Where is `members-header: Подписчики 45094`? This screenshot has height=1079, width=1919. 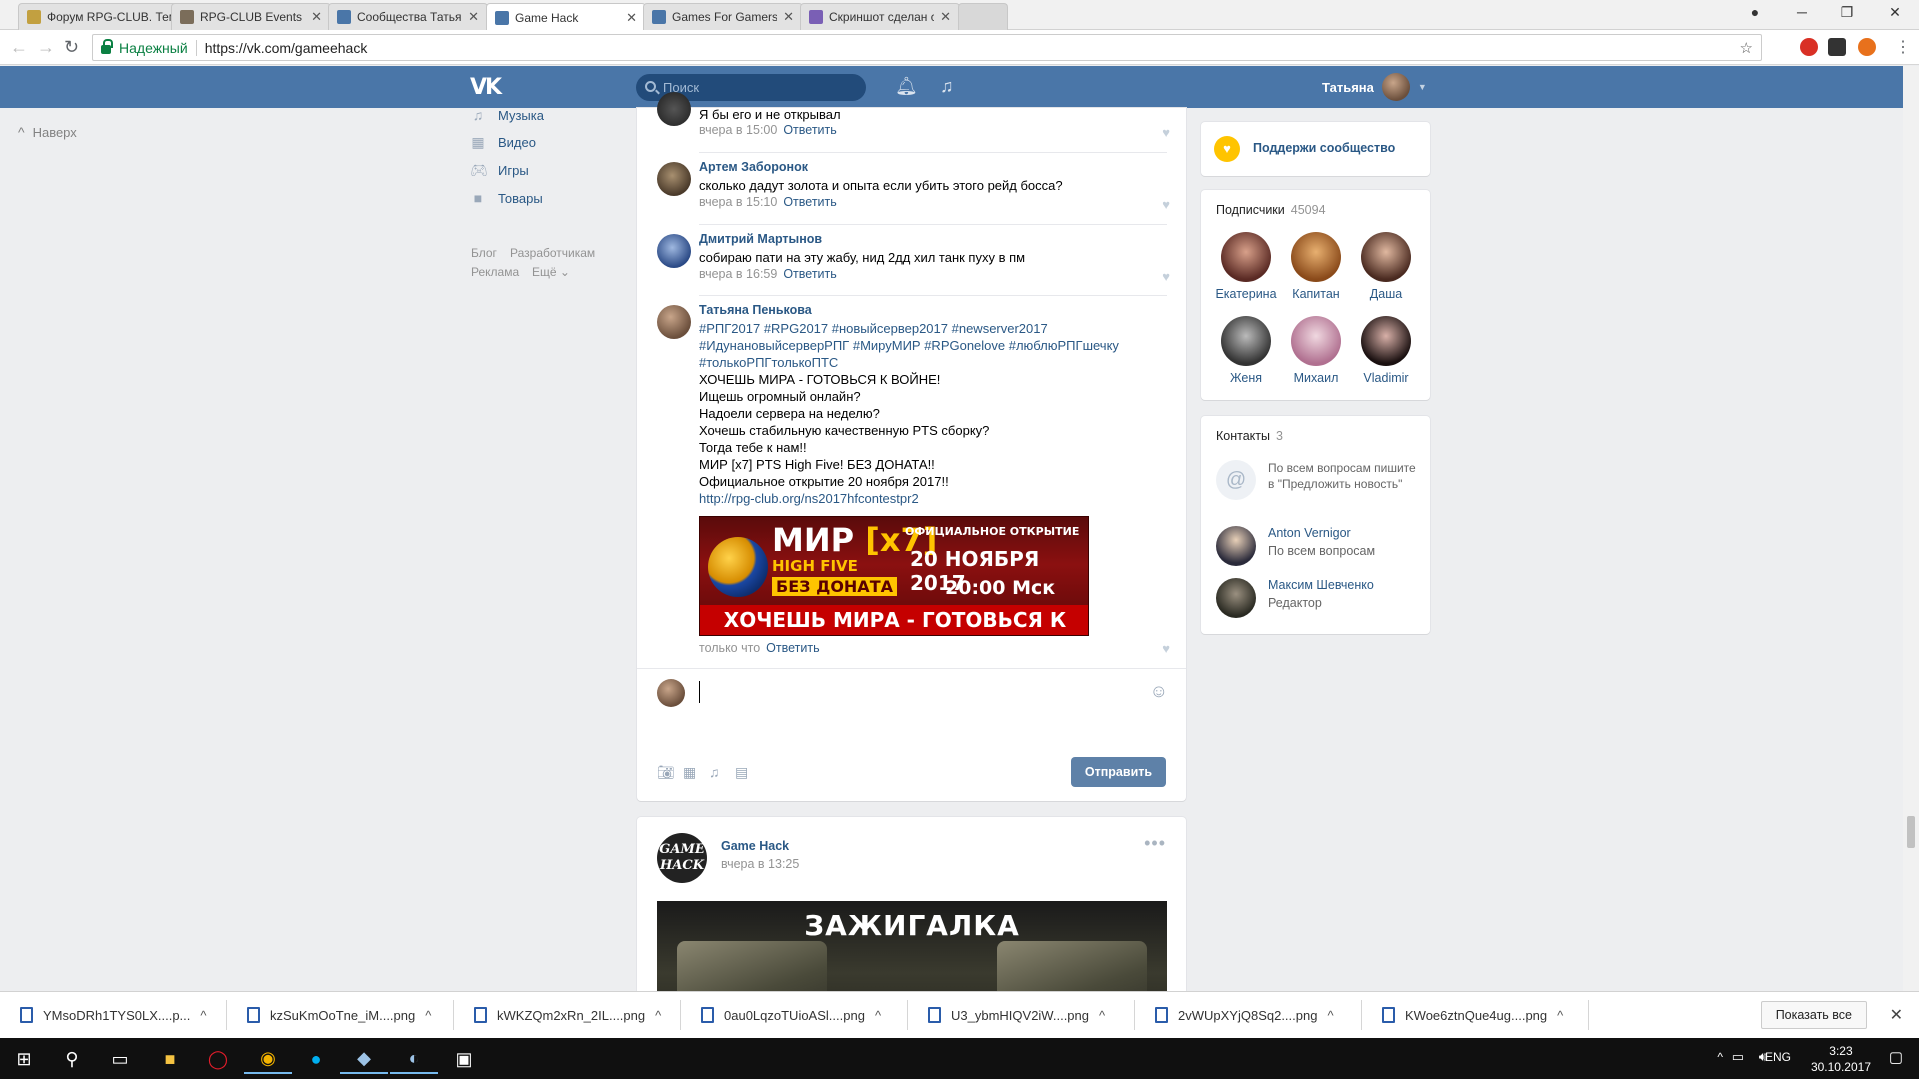
members-header: Подписчики 45094 is located at coordinates (1271, 210).